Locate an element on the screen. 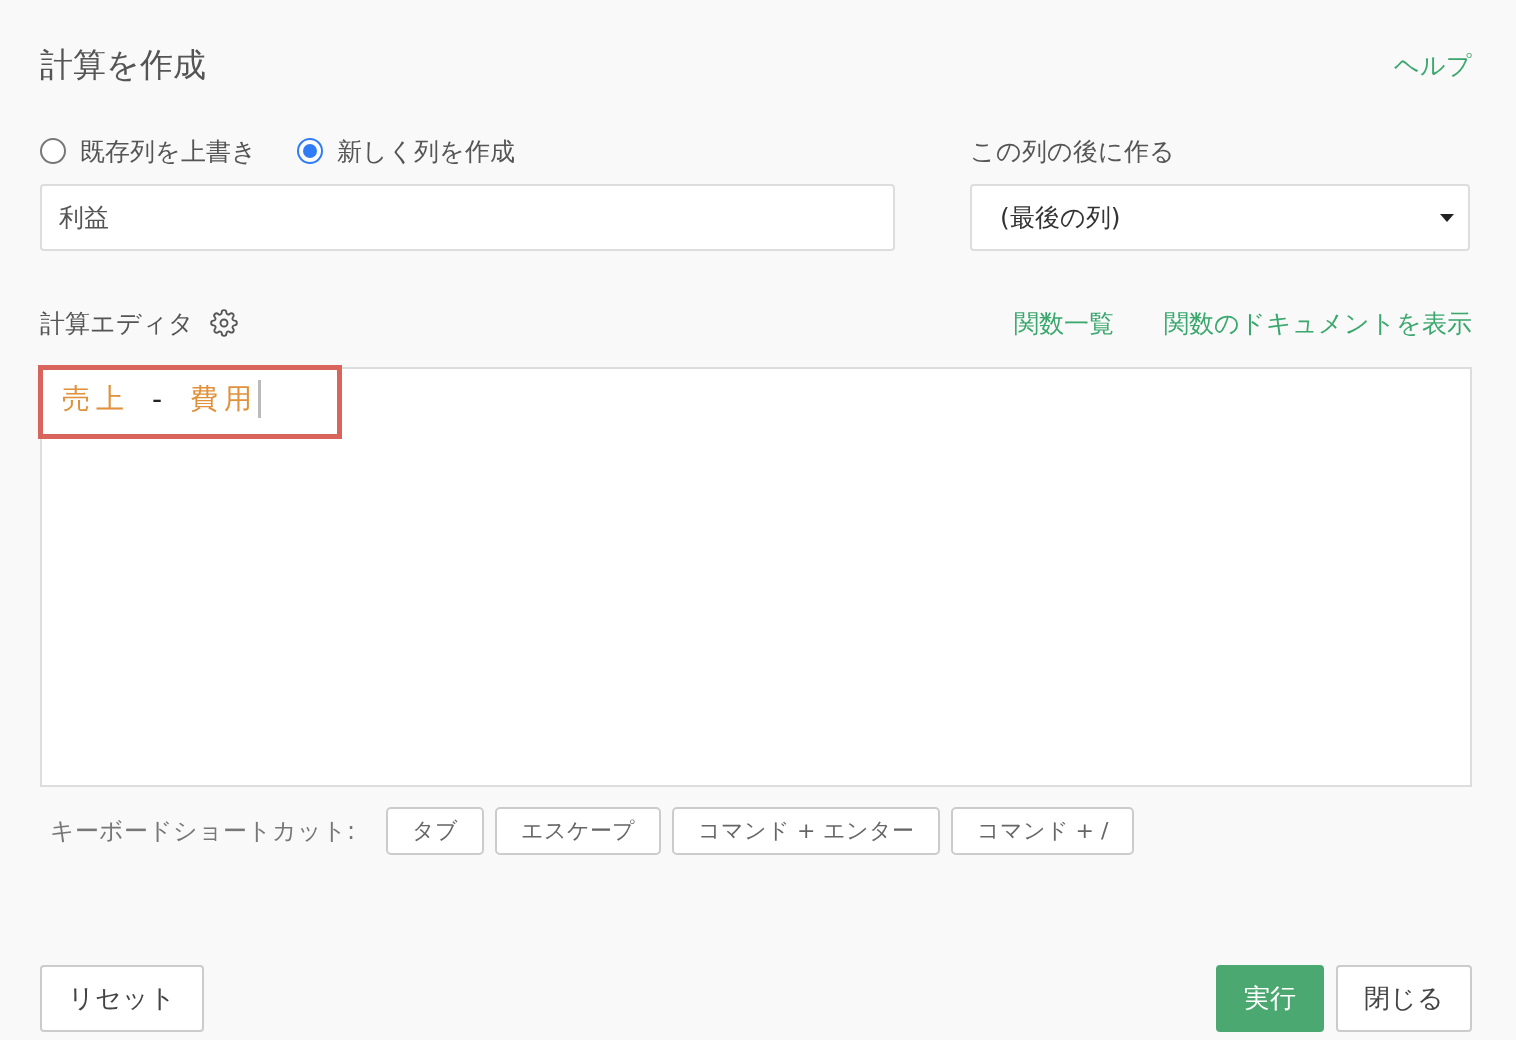 This screenshot has height=1040, width=1516. operator-token: - is located at coordinates (160, 399).